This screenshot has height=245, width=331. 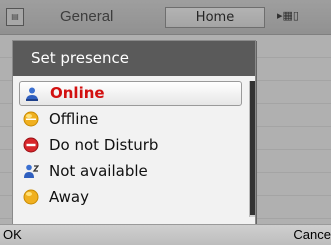 What do you see at coordinates (31, 145) in the screenshot?
I see `red-no-entry-icon` at bounding box center [31, 145].